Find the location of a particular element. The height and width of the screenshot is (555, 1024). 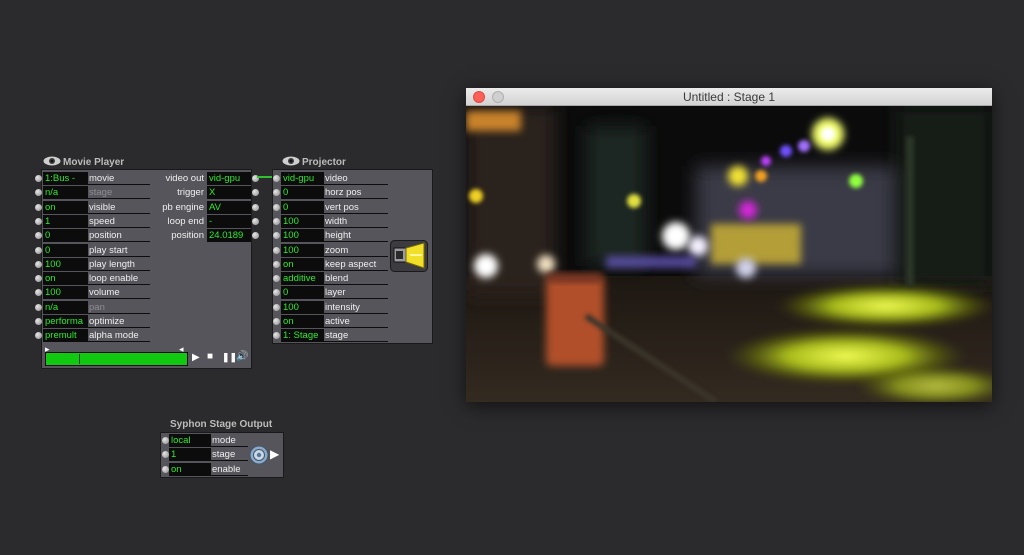

property-row: 1 speed is located at coordinates (95, 221).